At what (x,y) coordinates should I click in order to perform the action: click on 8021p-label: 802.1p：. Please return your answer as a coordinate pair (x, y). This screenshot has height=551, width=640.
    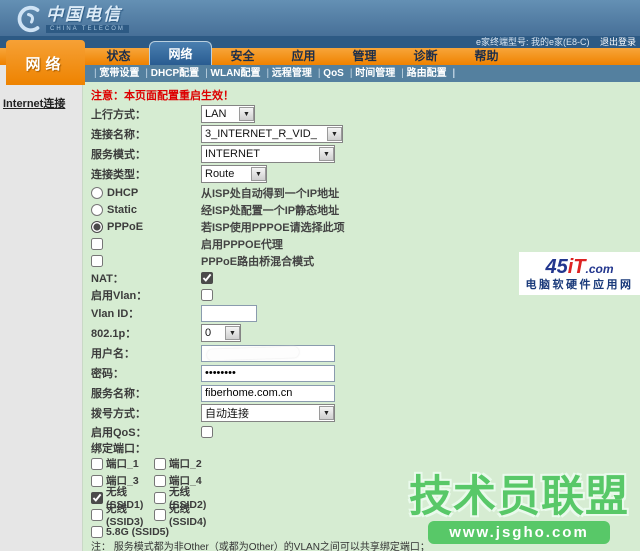
    Looking at the image, I should click on (114, 334).